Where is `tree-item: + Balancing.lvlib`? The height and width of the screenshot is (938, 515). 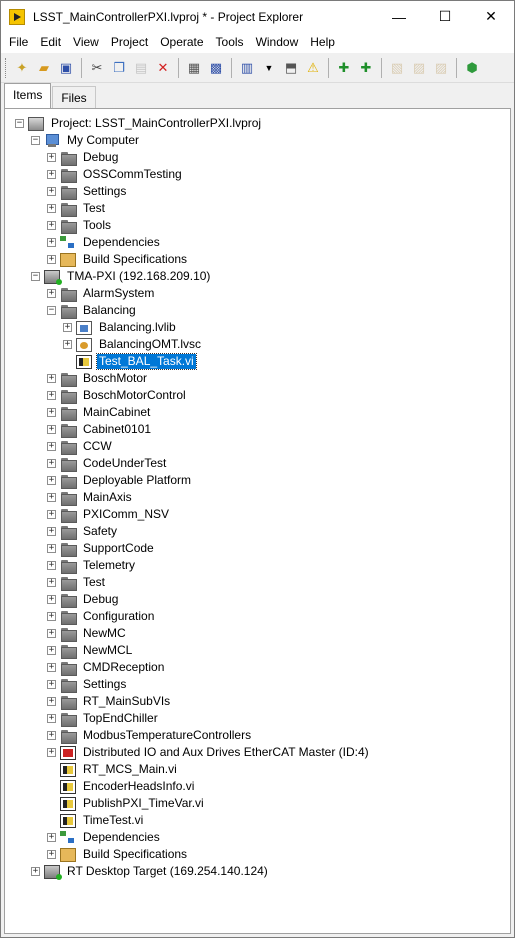 tree-item: + Balancing.lvlib is located at coordinates (120, 327).